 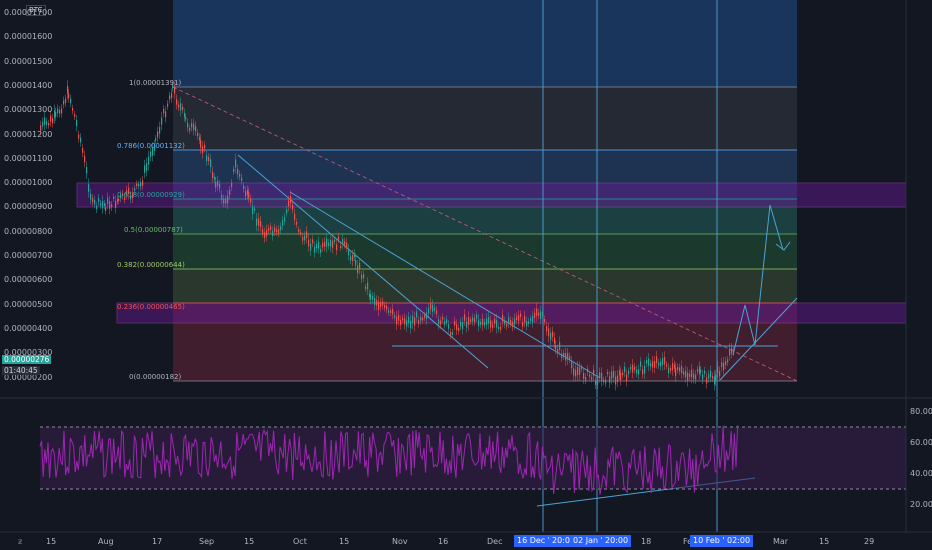 I want to click on rsi-axis-60: 60.00, so click(x=921, y=442).